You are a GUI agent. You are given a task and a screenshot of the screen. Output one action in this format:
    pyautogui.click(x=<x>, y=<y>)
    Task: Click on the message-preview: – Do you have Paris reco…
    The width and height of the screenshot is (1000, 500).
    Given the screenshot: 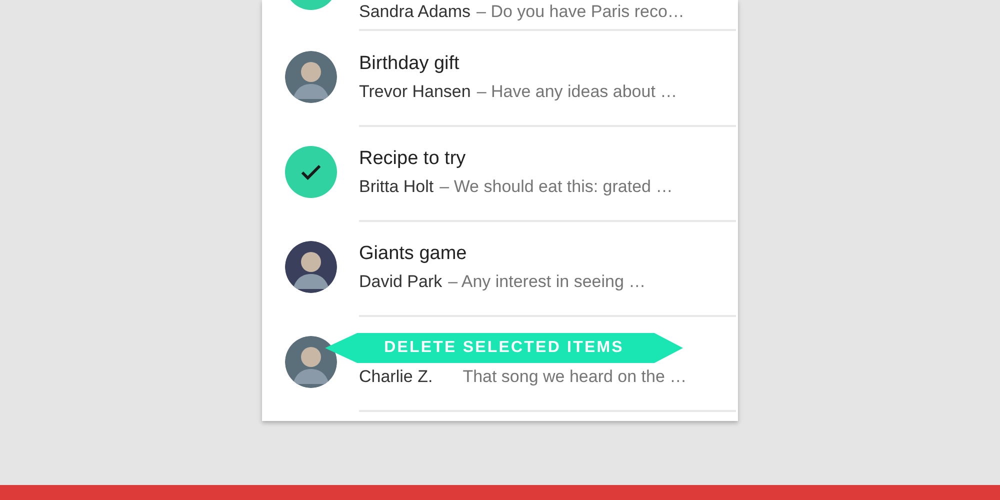 What is the action you would take?
    pyautogui.click(x=580, y=11)
    